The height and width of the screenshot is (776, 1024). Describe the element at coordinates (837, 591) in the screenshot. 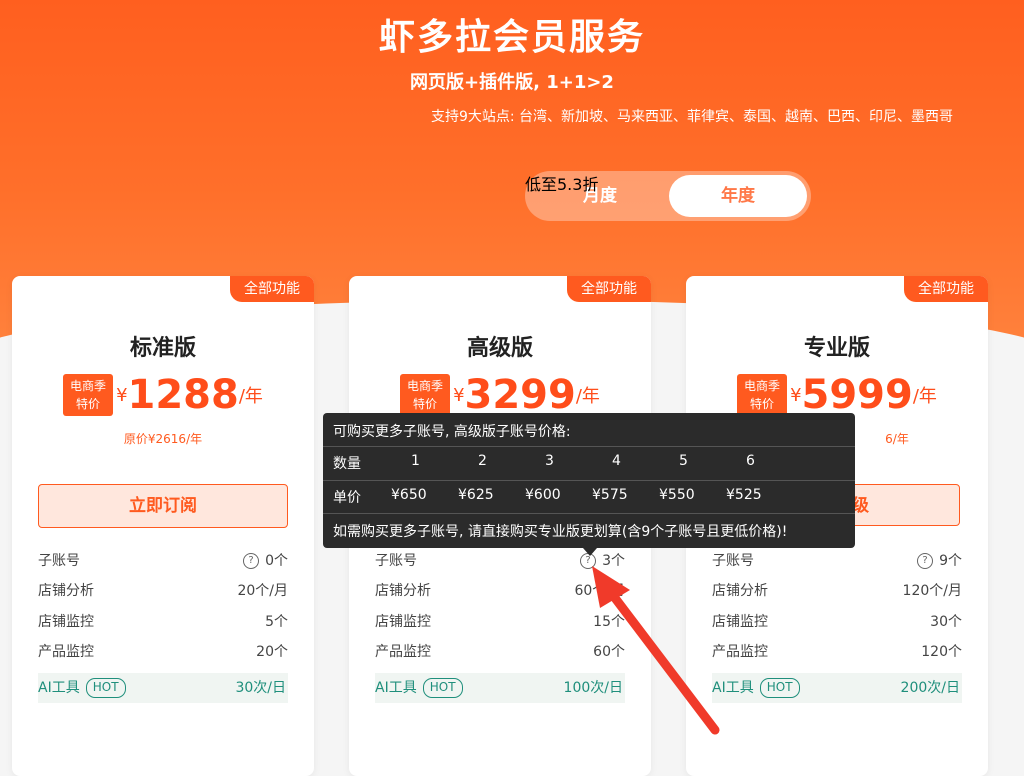

I see `feature-row-shop-analysis: 店铺分析 120个/月` at that location.